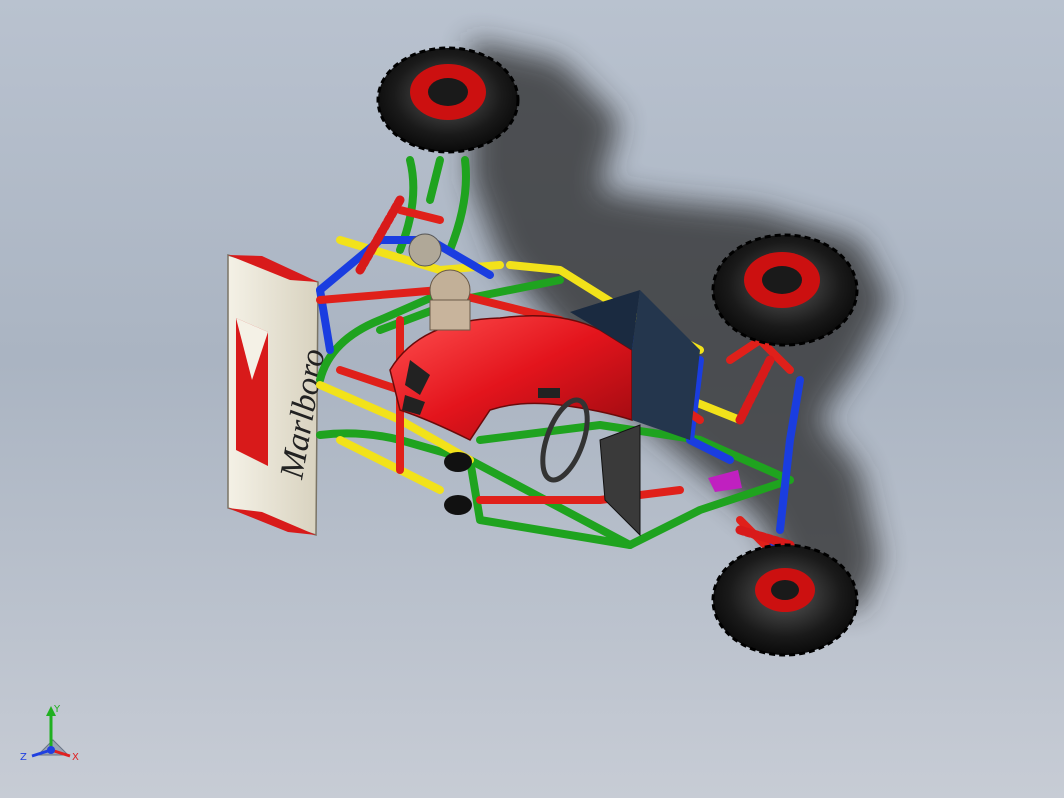 The height and width of the screenshot is (798, 1064). Describe the element at coordinates (785, 290) in the screenshot. I see `wheel-front-right` at that location.